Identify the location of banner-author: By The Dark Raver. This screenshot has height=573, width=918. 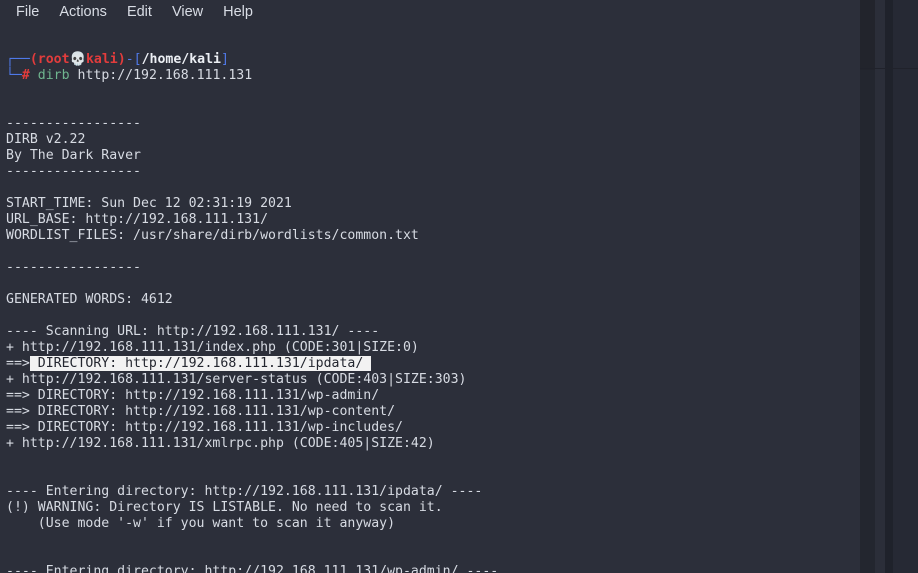
(73, 155).